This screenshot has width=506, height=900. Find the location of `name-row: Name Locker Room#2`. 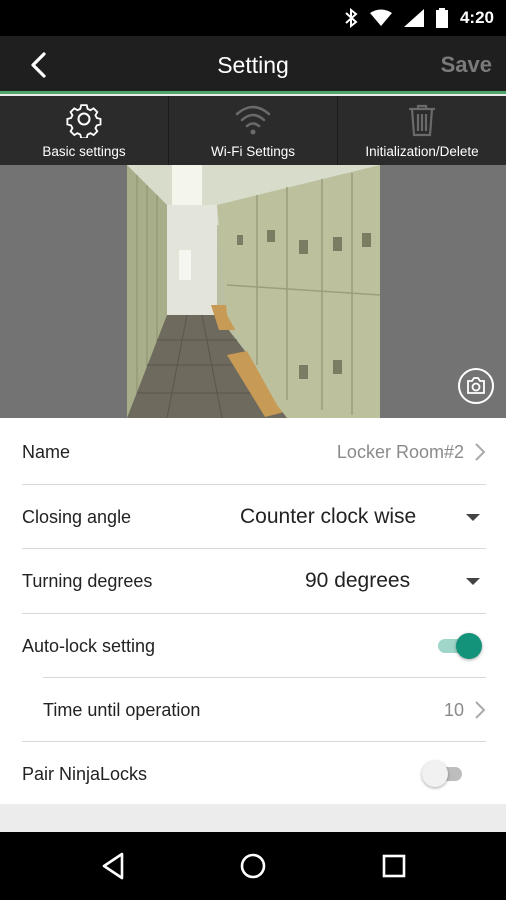

name-row: Name Locker Room#2 is located at coordinates (253, 452).